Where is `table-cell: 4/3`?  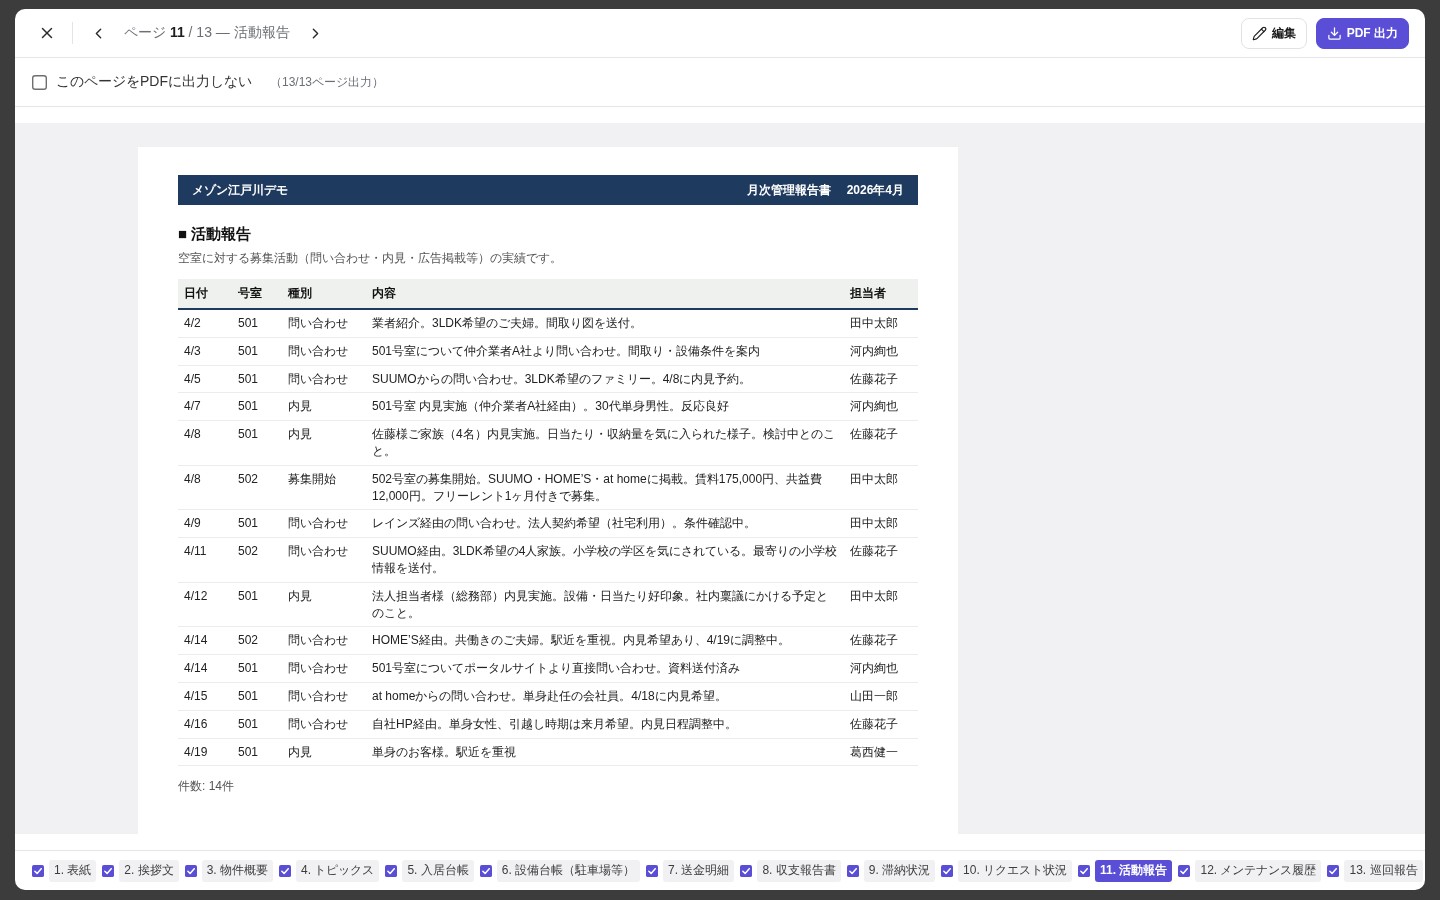
table-cell: 4/3 is located at coordinates (205, 351).